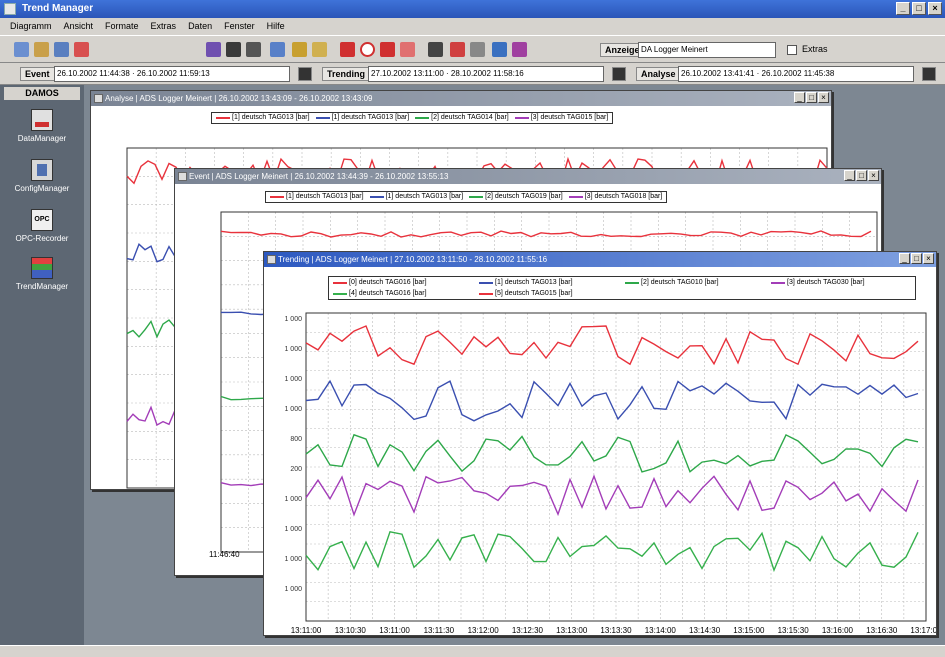 The height and width of the screenshot is (657, 945). What do you see at coordinates (616, 630) in the screenshot?
I see `x-tick-label: 13:13:30` at bounding box center [616, 630].